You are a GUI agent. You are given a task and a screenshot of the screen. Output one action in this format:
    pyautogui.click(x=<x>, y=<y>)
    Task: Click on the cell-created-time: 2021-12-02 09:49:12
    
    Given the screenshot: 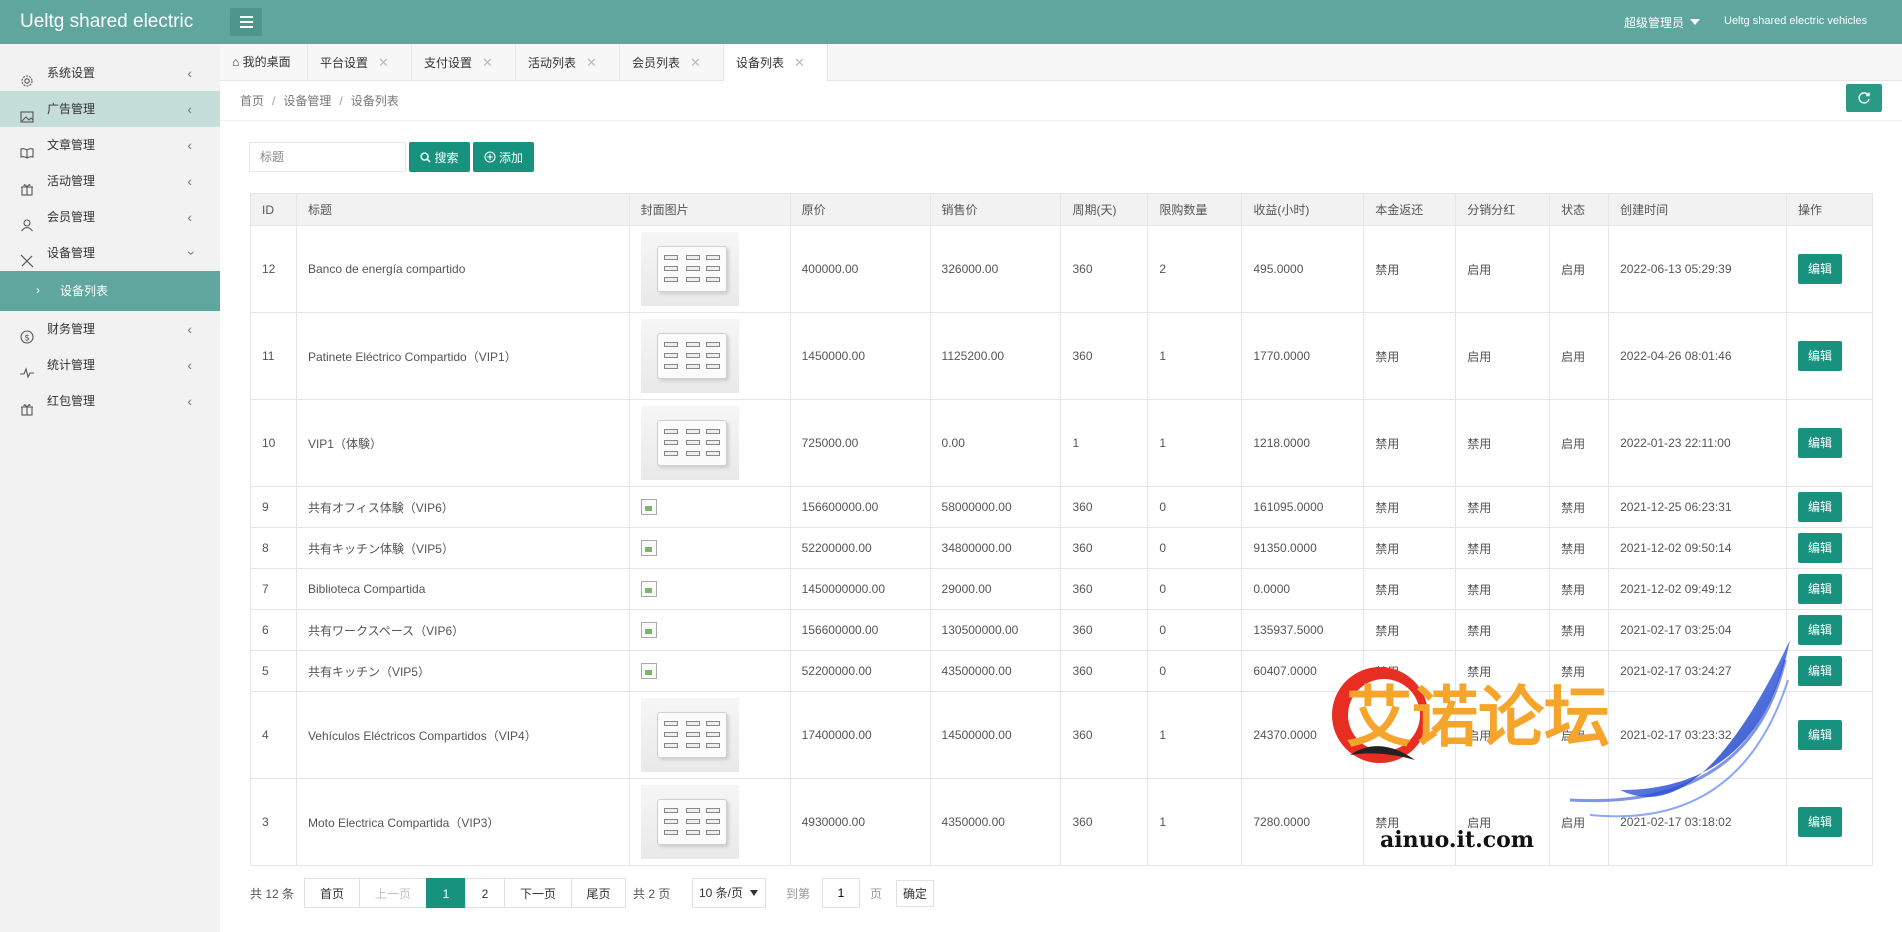 What is the action you would take?
    pyautogui.click(x=1697, y=589)
    